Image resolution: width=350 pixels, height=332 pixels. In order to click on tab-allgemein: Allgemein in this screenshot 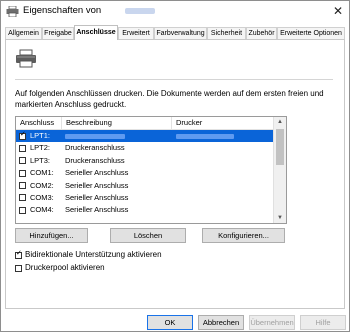, I will do `click(23, 33)`.